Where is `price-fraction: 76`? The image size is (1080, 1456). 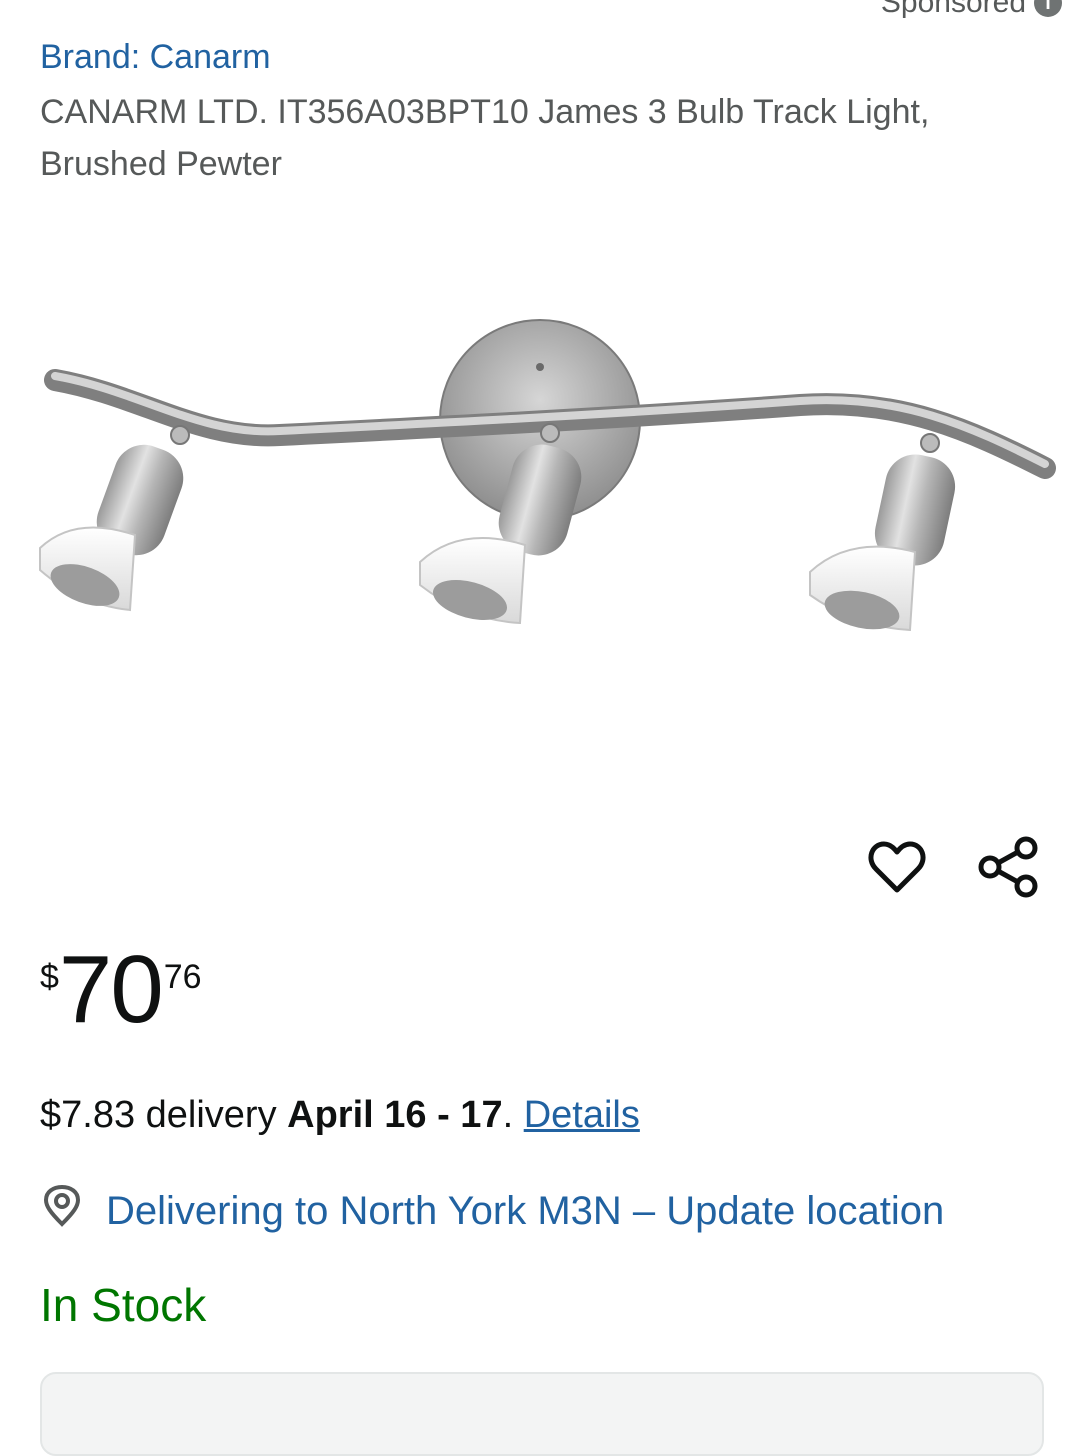 price-fraction: 76 is located at coordinates (182, 977).